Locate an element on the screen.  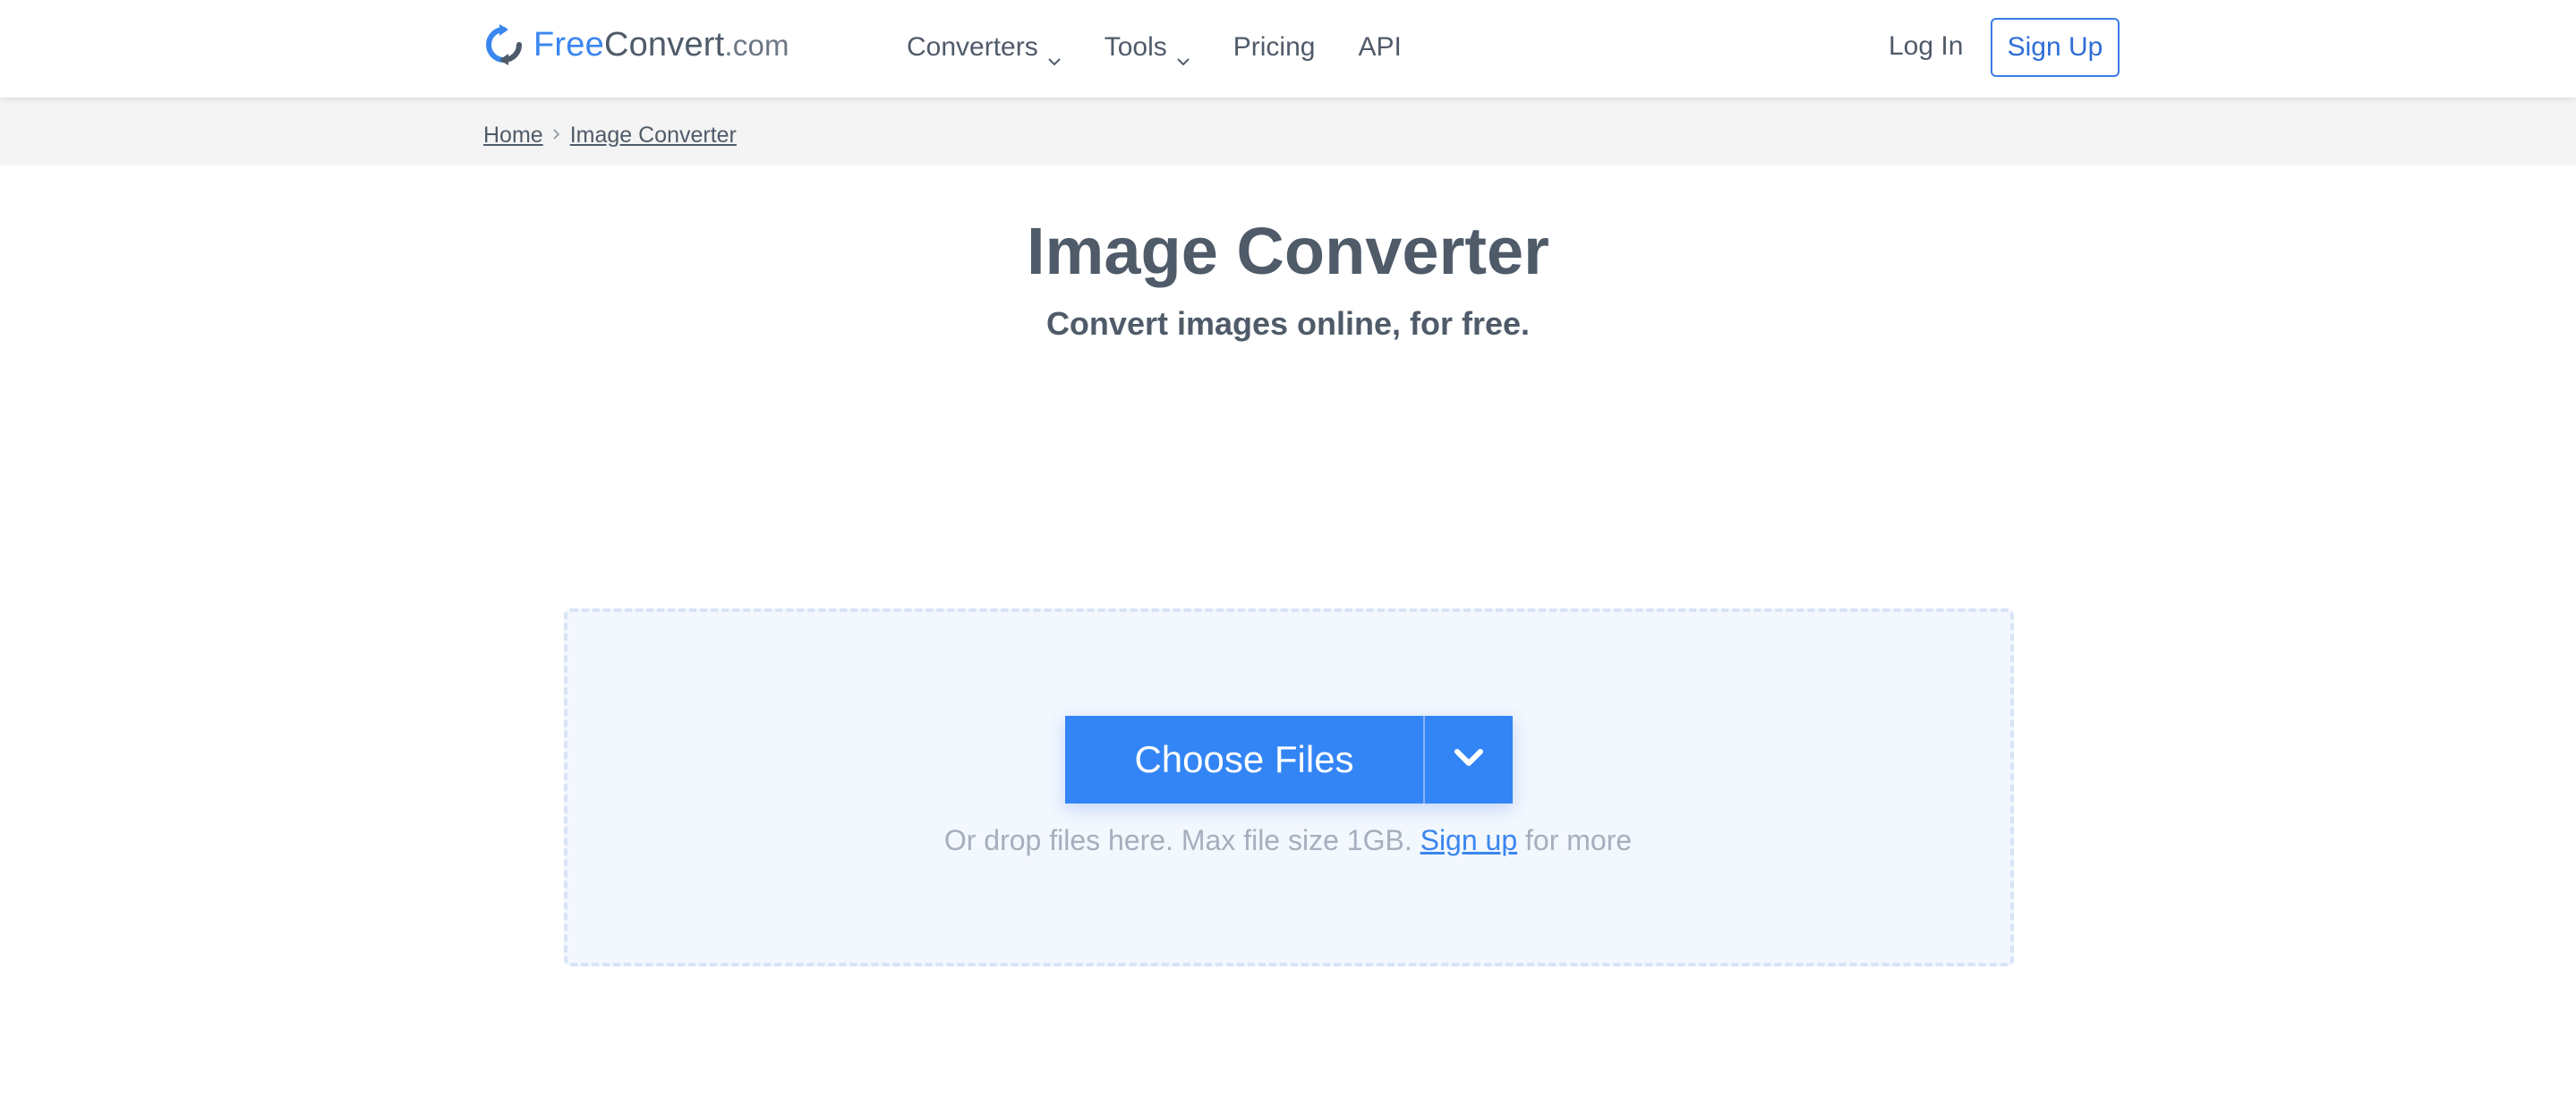
nav-api-label: API is located at coordinates (1380, 47).